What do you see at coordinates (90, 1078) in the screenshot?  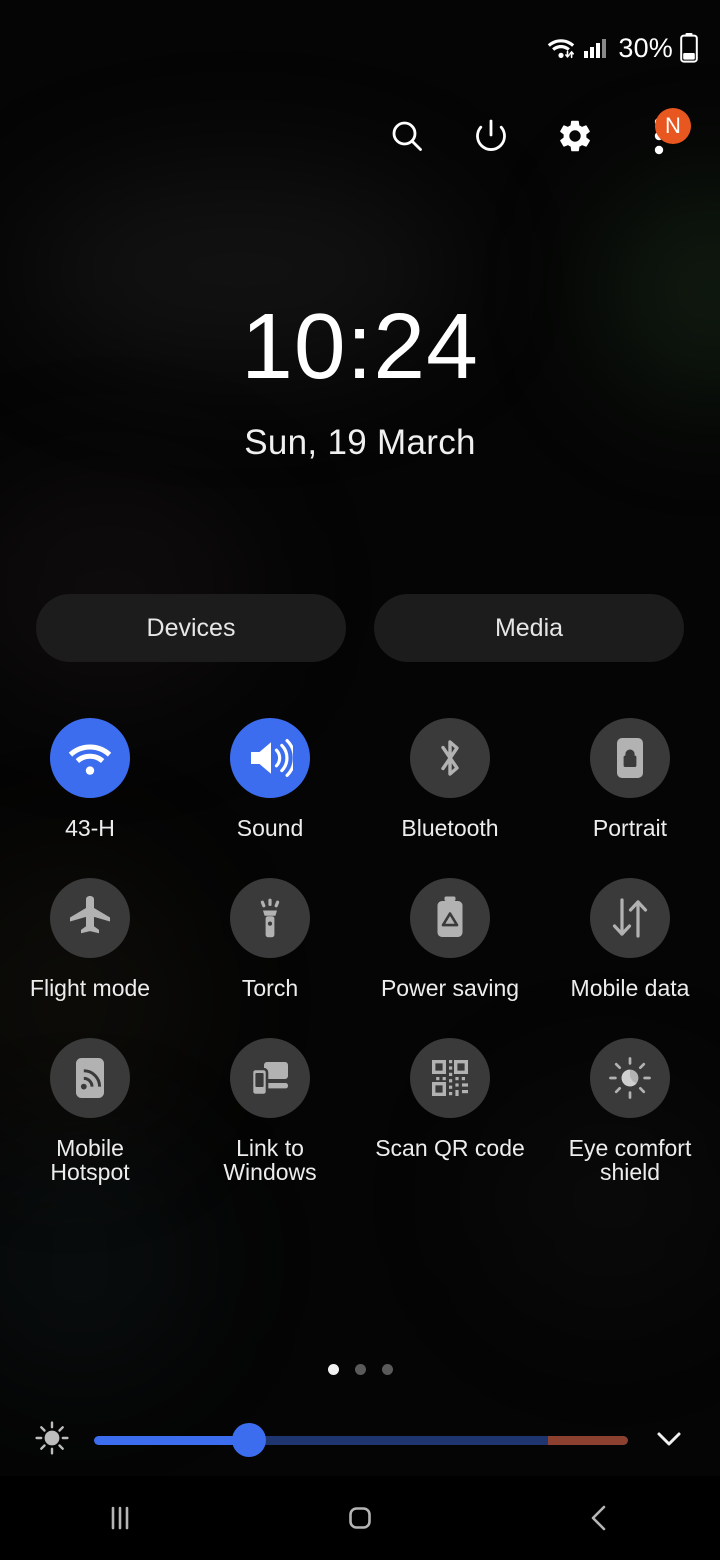 I see `hotspot-icon` at bounding box center [90, 1078].